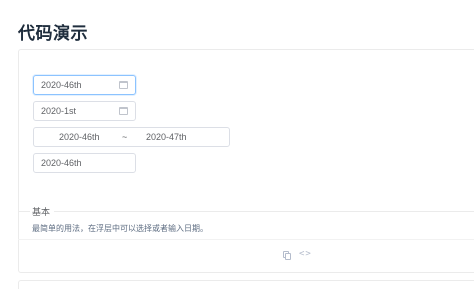 The height and width of the screenshot is (289, 474). I want to click on quarter-picker-input: 2020-1st, so click(84, 111).